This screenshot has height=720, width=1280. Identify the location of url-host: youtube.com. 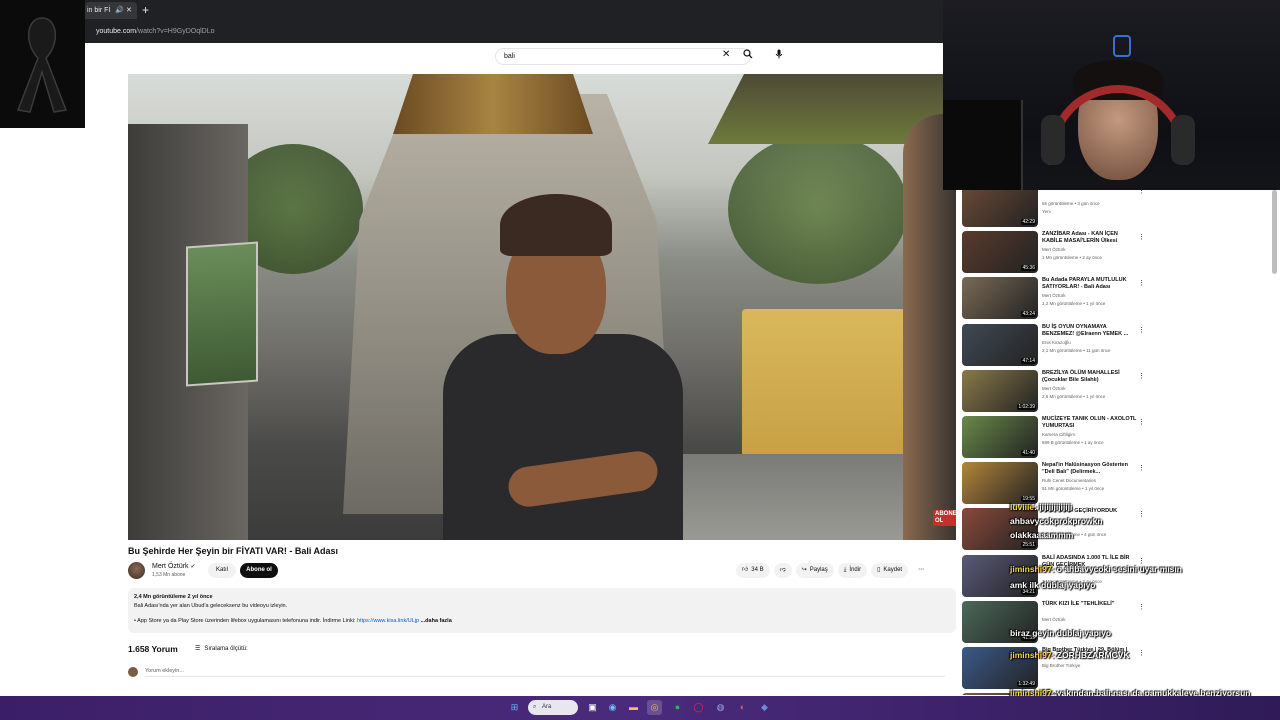
(116, 31).